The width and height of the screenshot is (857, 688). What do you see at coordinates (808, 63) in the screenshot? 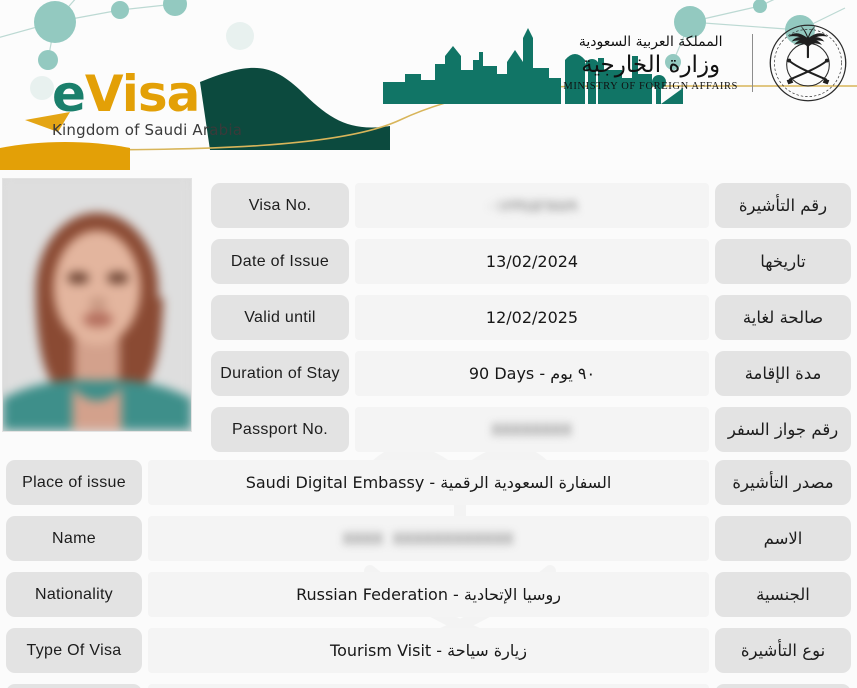
I see `saudi-emblem-icon` at bounding box center [808, 63].